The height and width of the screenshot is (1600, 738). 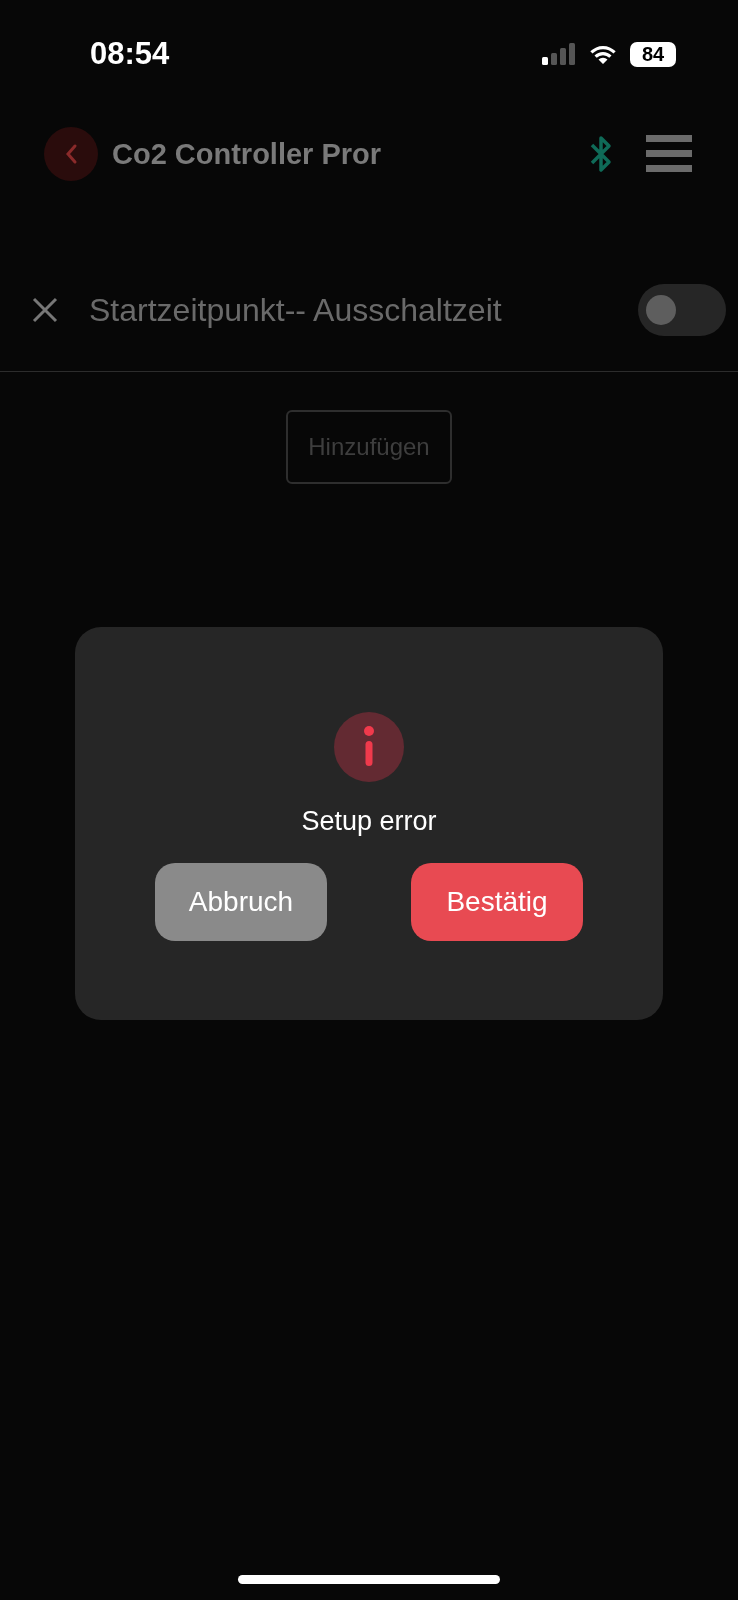 I want to click on signal-icon, so click(x=559, y=54).